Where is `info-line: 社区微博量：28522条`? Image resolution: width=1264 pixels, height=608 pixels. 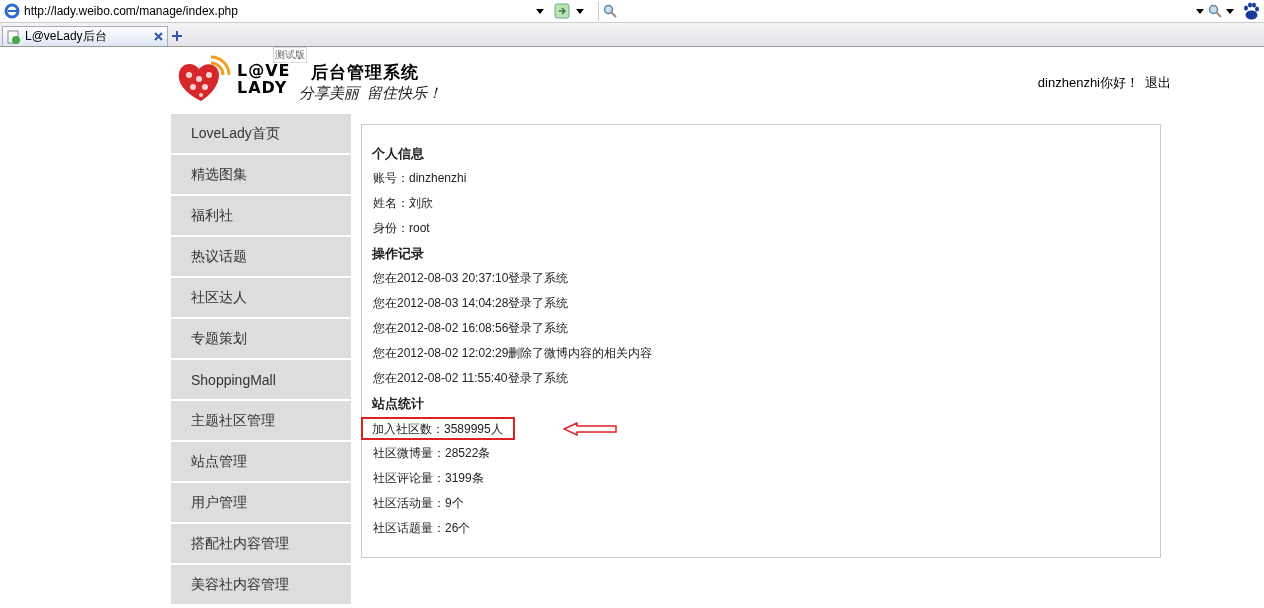
info-line: 社区微博量：28522条 is located at coordinates (432, 453).